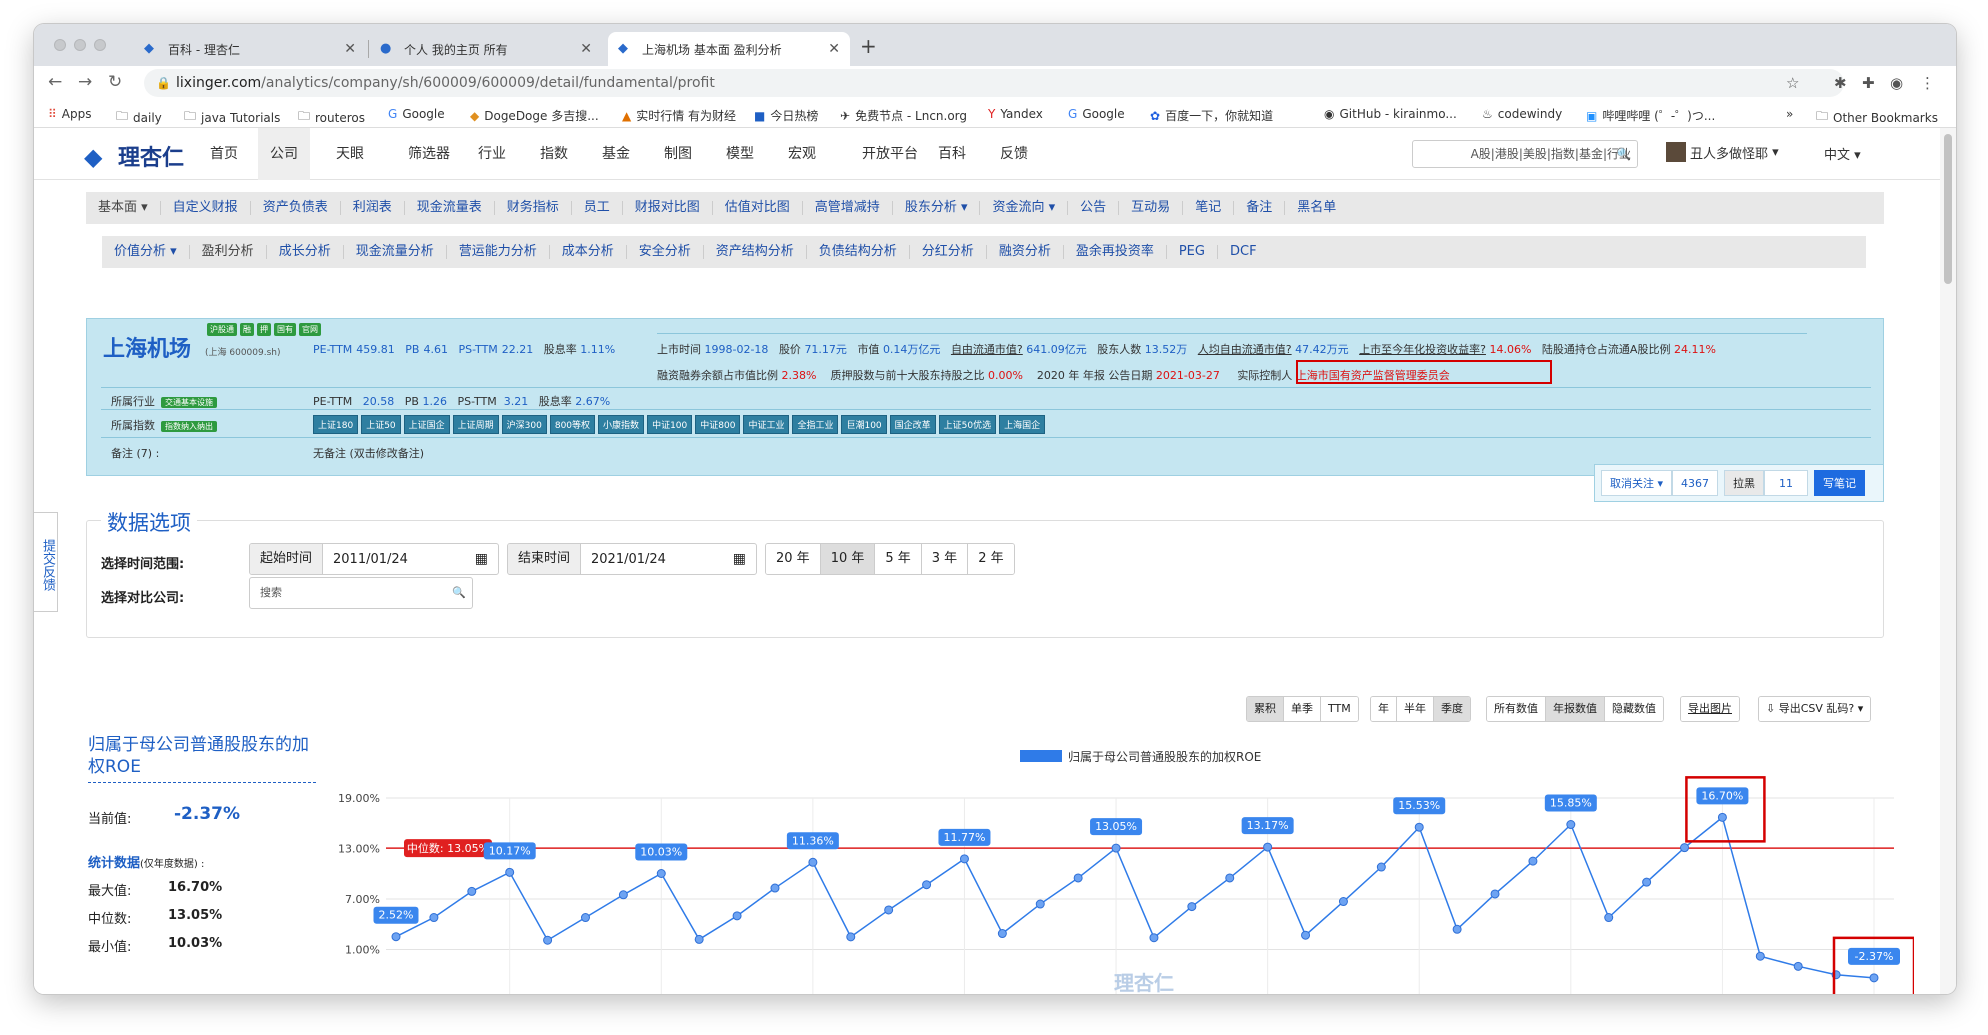  I want to click on index-tag-item: 巨潮100, so click(864, 424).